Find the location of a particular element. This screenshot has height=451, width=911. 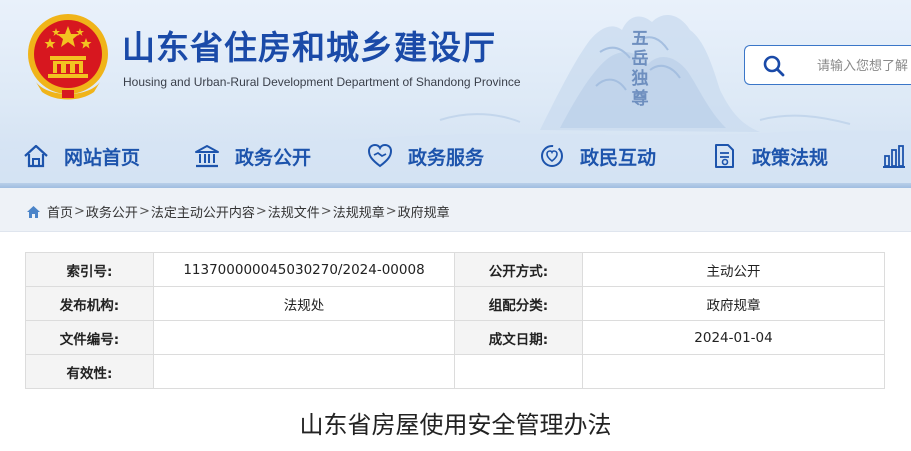

table-row: 发布机构: 法规处 组配分类: 政府规章 is located at coordinates (455, 303).